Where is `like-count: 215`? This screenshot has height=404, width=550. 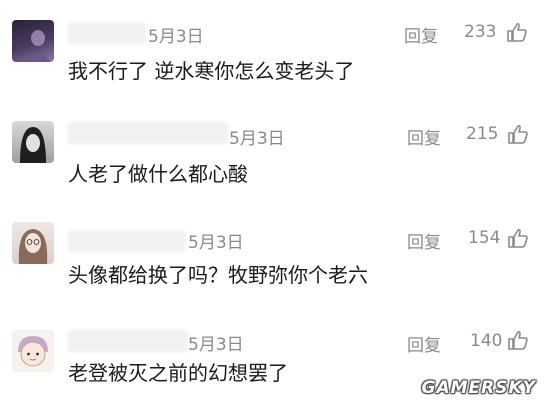
like-count: 215 is located at coordinates (482, 134).